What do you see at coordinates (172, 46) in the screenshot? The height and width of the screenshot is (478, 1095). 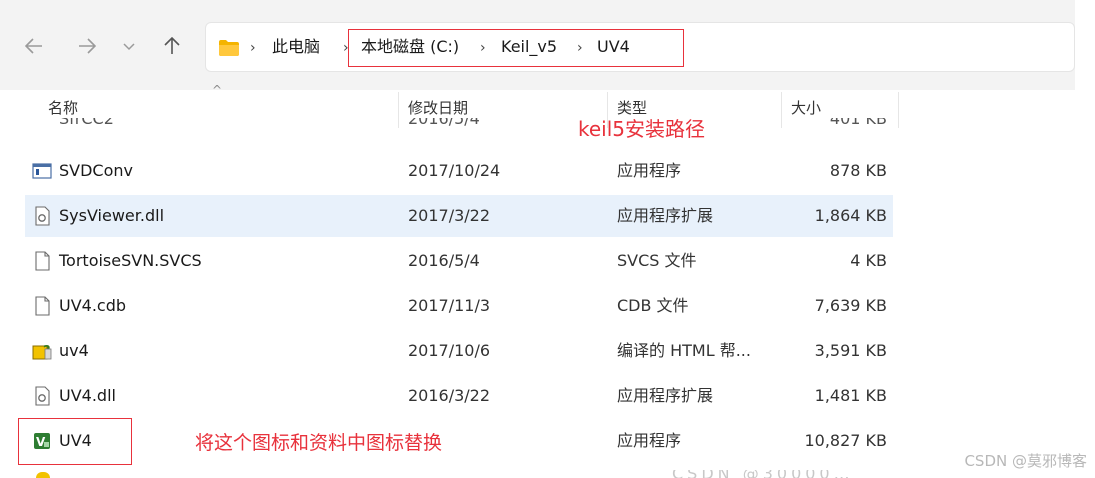 I see `arrow-up-icon` at bounding box center [172, 46].